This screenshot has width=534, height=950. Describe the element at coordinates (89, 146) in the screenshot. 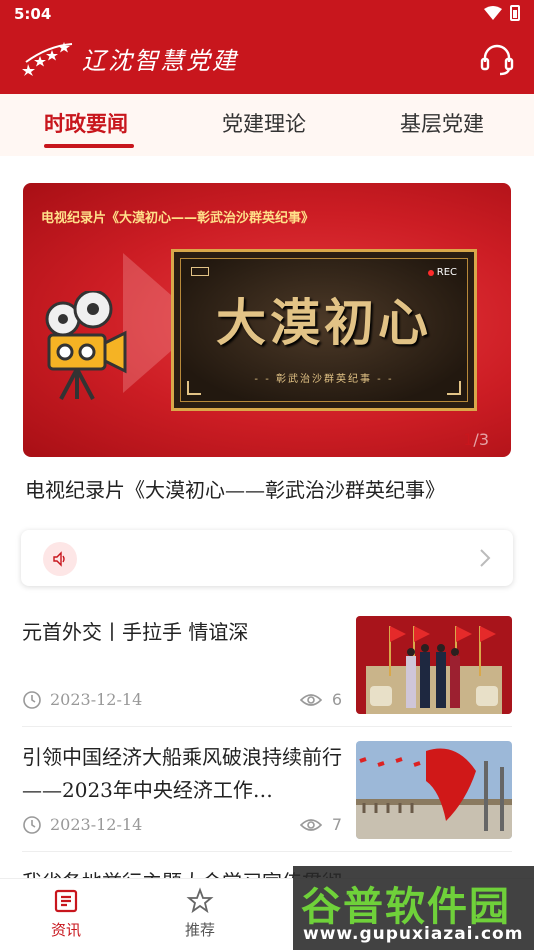

I see `active-tab-indicator` at that location.